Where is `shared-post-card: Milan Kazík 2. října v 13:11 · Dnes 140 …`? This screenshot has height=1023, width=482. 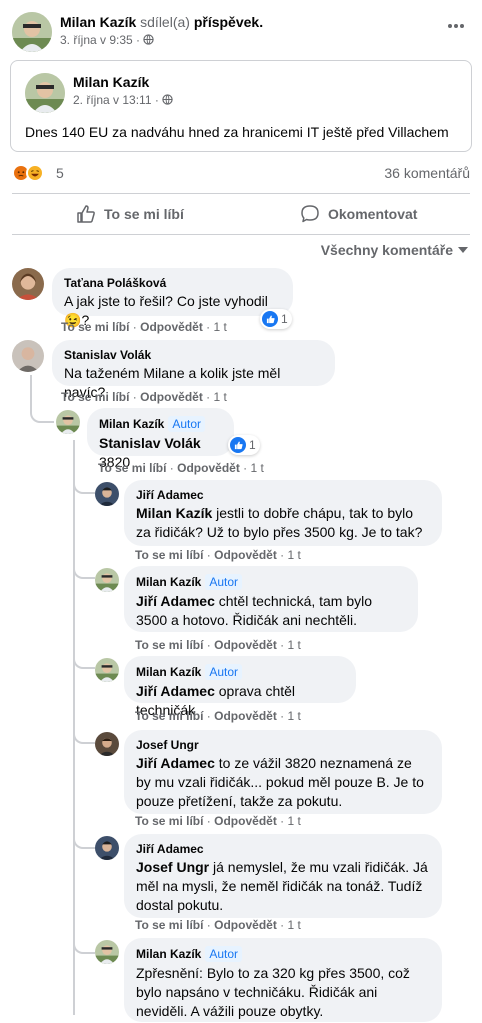 shared-post-card: Milan Kazík 2. října v 13:11 · Dnes 140 … is located at coordinates (241, 106).